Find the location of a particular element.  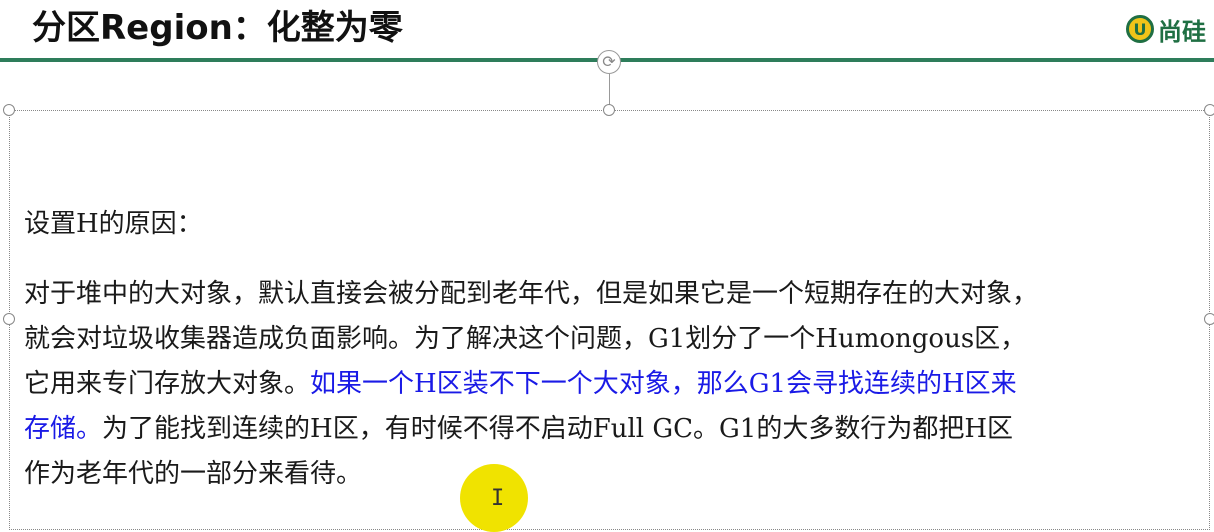

resize-handle-top-left is located at coordinates (9, 110).